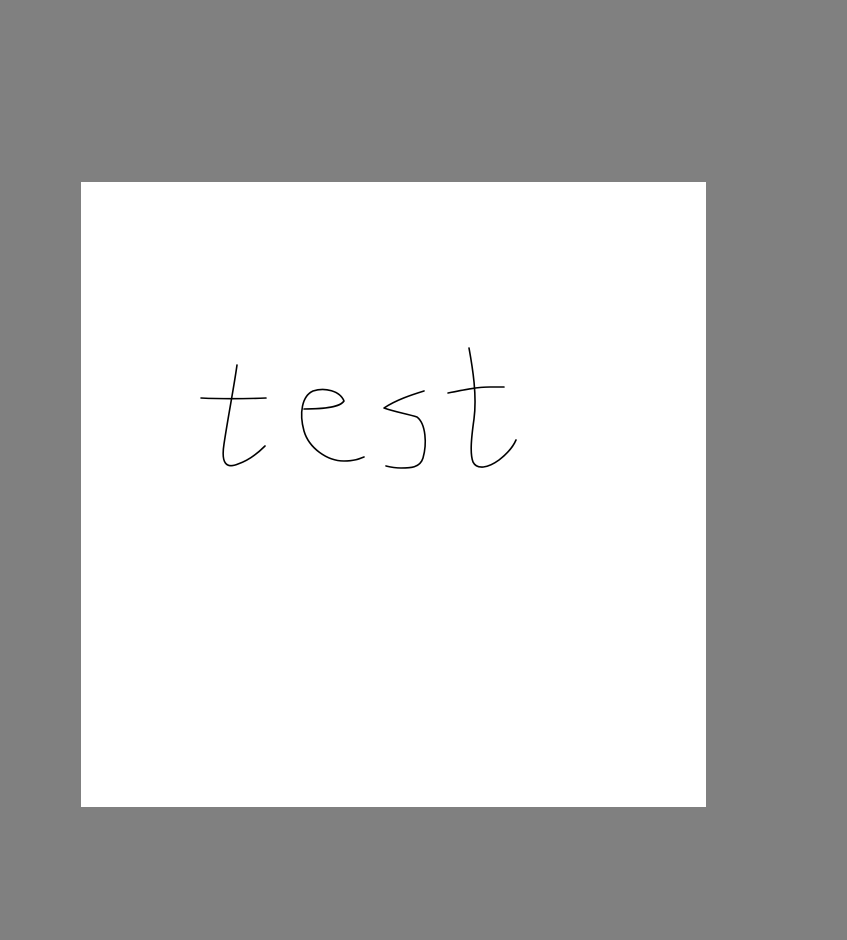 Image resolution: width=847 pixels, height=940 pixels. I want to click on handwritten-word, so click(358, 408).